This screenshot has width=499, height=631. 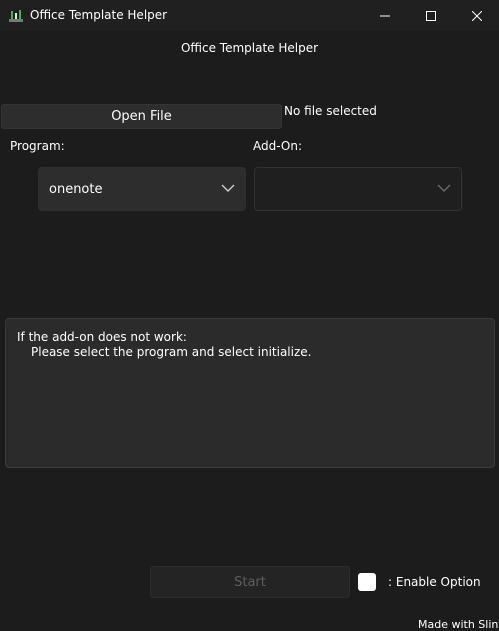 I want to click on window-title: Office Template Helper, so click(x=99, y=15).